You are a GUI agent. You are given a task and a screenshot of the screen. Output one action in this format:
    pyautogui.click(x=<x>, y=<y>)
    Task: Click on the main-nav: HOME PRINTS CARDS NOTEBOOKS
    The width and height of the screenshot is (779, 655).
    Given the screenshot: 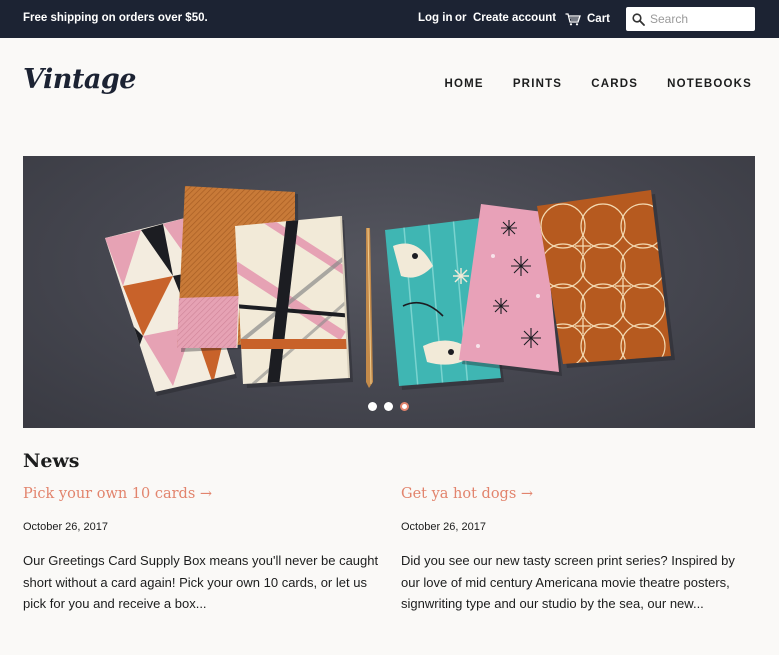 What is the action you would take?
    pyautogui.click(x=599, y=84)
    